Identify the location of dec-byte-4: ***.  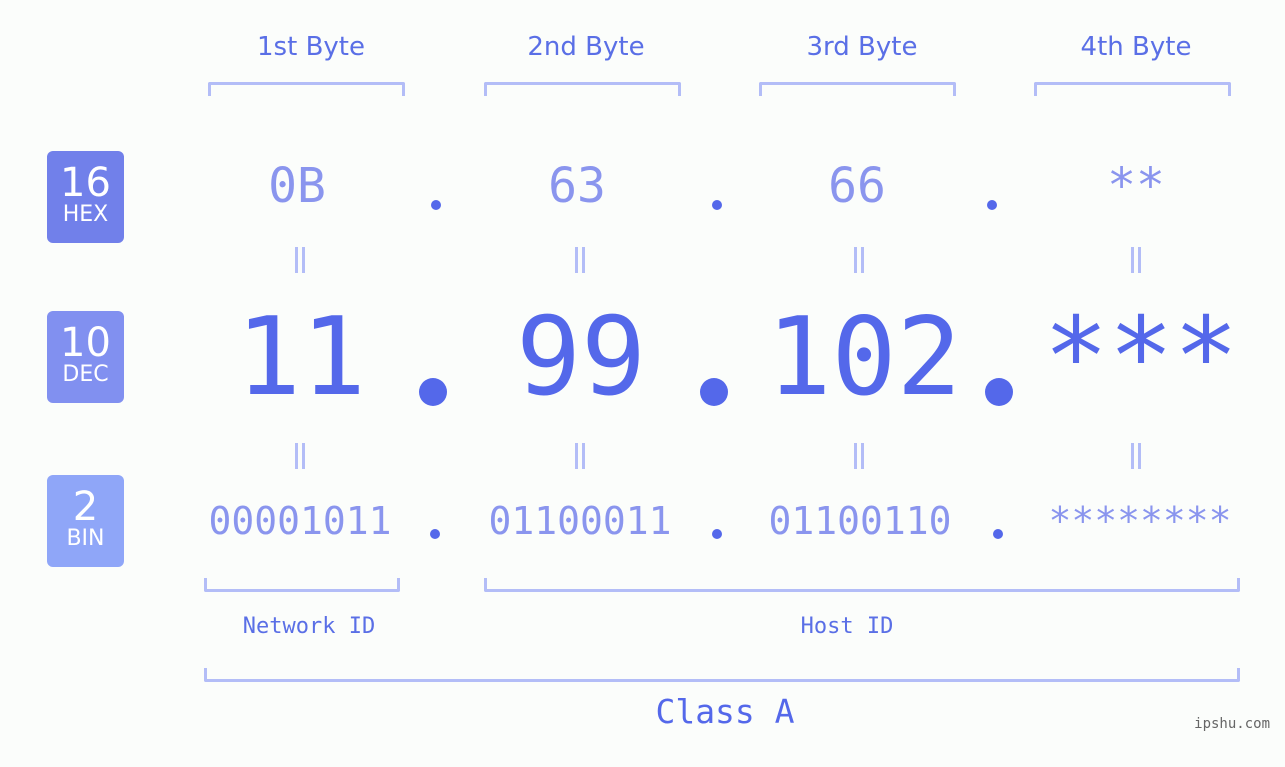
(1141, 357).